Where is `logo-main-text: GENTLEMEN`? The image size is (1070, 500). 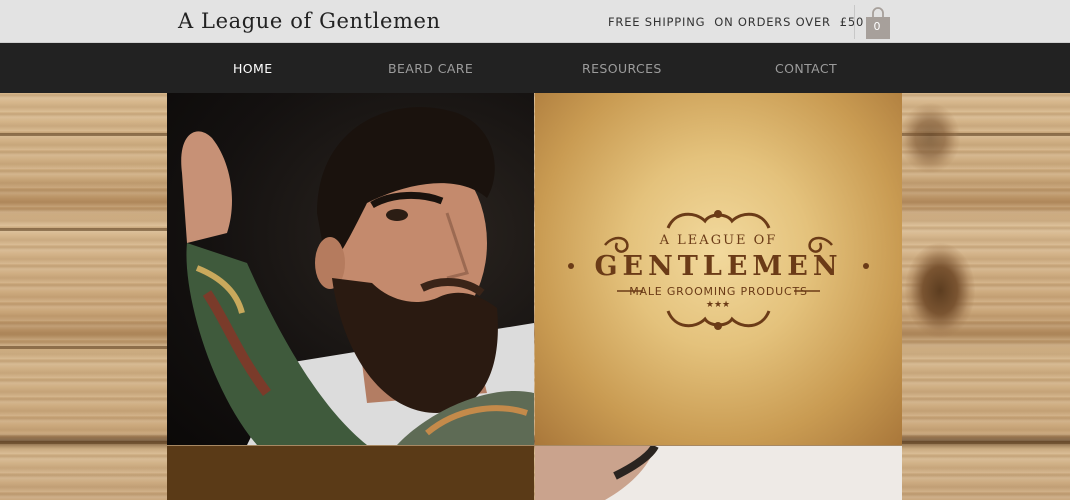
logo-main-text: GENTLEMEN is located at coordinates (718, 266).